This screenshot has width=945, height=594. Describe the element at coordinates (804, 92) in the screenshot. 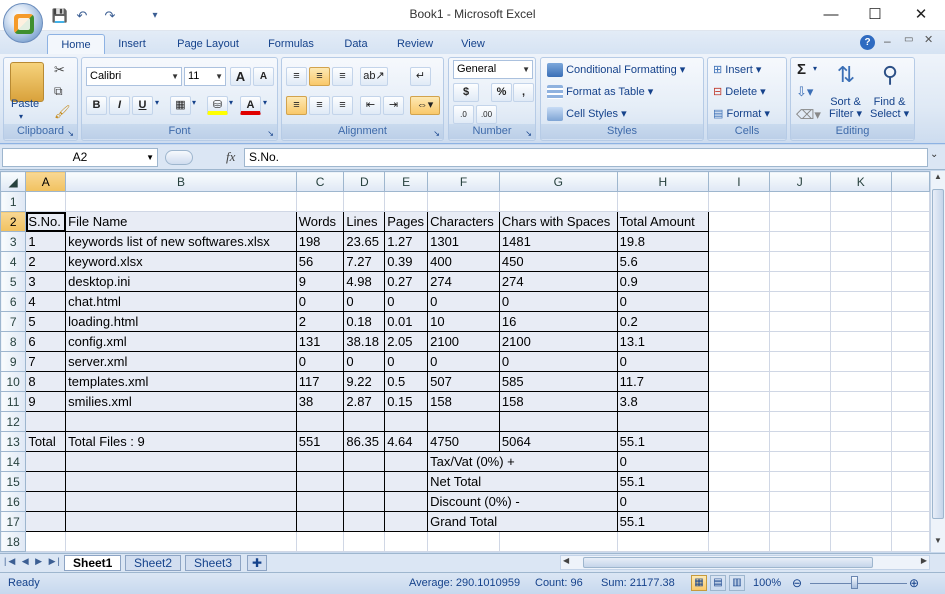

I see `fill-icon: ⇩▾` at that location.